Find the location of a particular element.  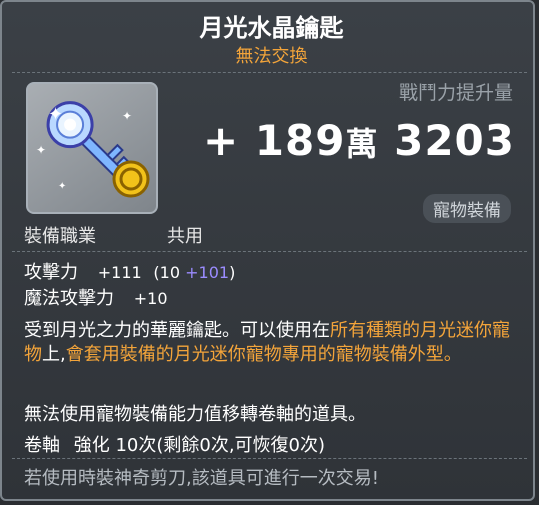

stat-attack: 攻擊力 +111 (10 +101) is located at coordinates (129, 271).